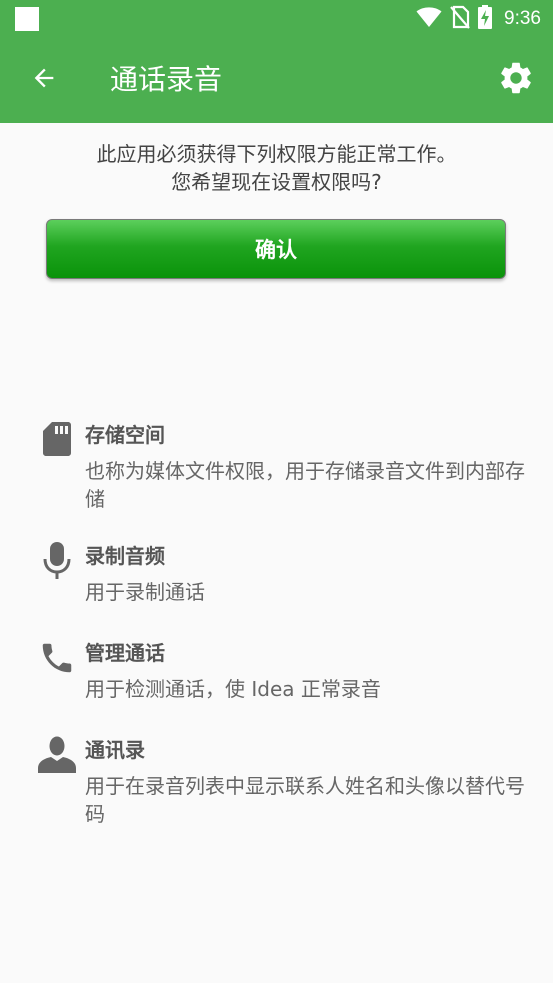 The image size is (553, 983). Describe the element at coordinates (276, 154) in the screenshot. I see `prompt-line-1: 此应用必须获得下列权限方能正常工作。` at that location.